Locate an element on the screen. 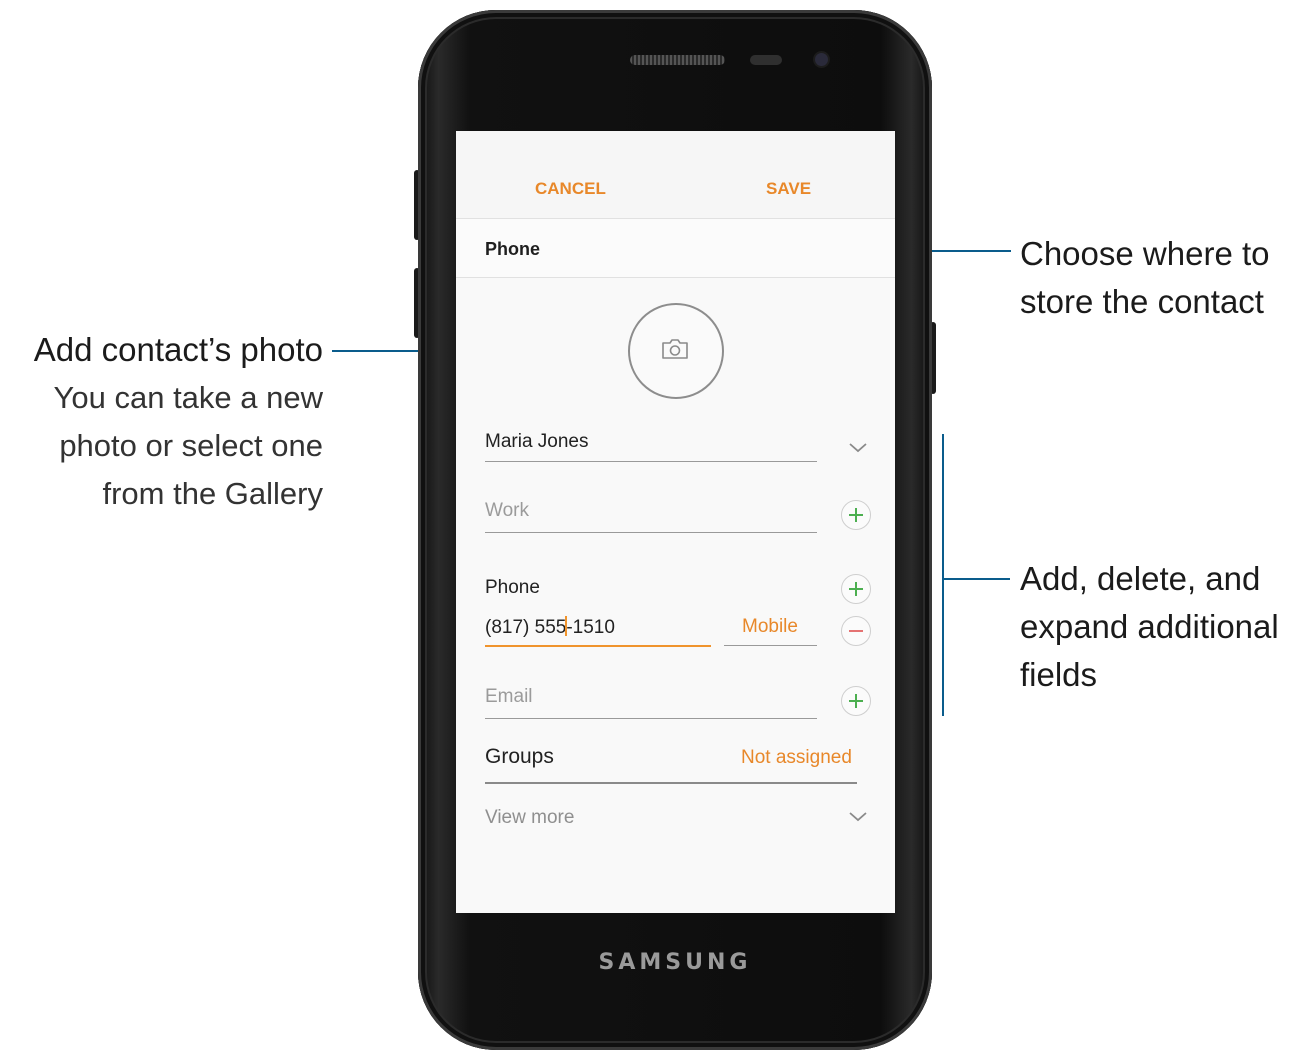  phone-type-selector: Mobile is located at coordinates (770, 627).